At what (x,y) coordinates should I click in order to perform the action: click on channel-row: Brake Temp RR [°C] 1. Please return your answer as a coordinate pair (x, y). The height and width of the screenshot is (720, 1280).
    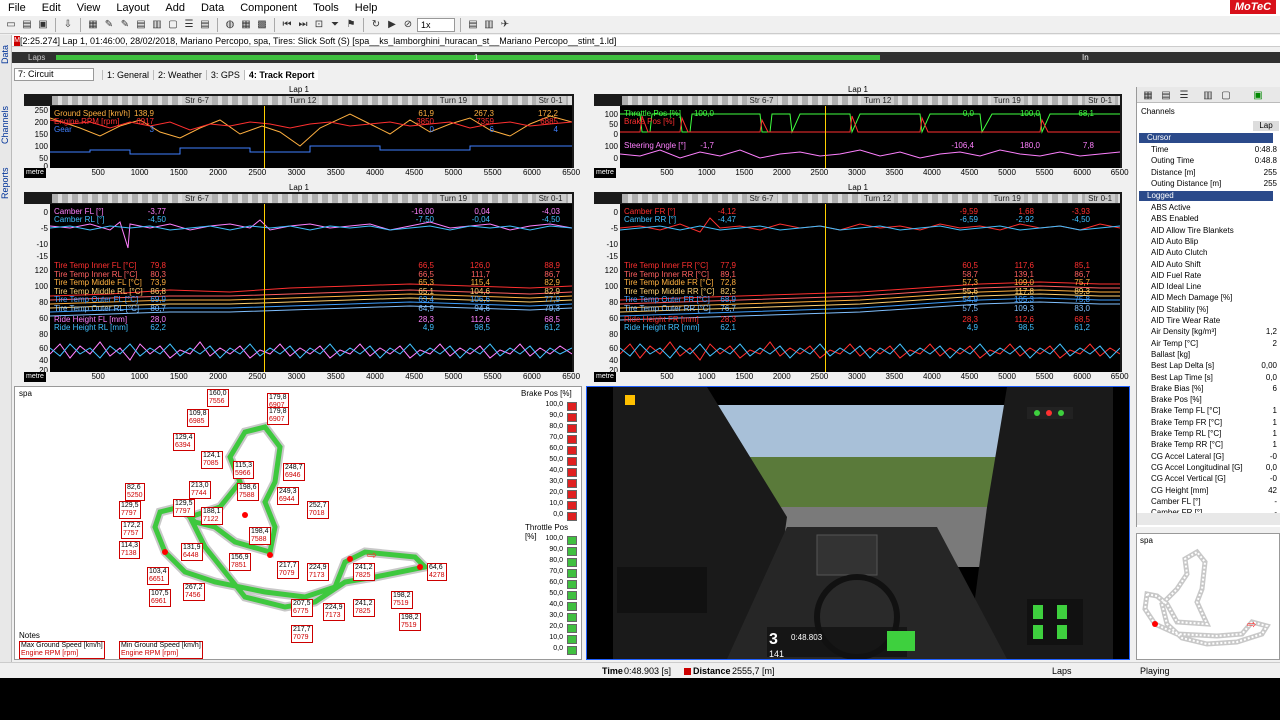
    Looking at the image, I should click on (1215, 444).